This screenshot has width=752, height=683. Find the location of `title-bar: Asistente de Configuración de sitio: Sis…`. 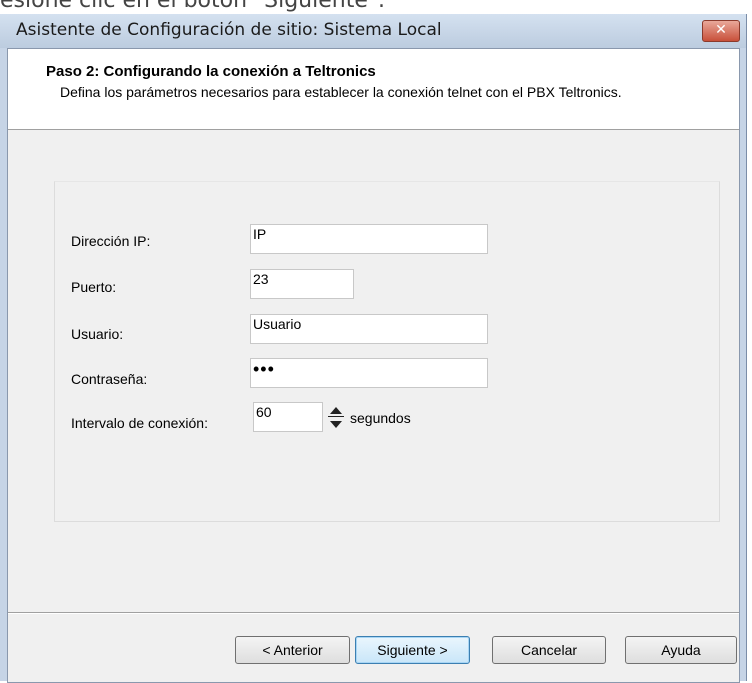

title-bar: Asistente de Configuración de sitio: Sis… is located at coordinates (373, 31).